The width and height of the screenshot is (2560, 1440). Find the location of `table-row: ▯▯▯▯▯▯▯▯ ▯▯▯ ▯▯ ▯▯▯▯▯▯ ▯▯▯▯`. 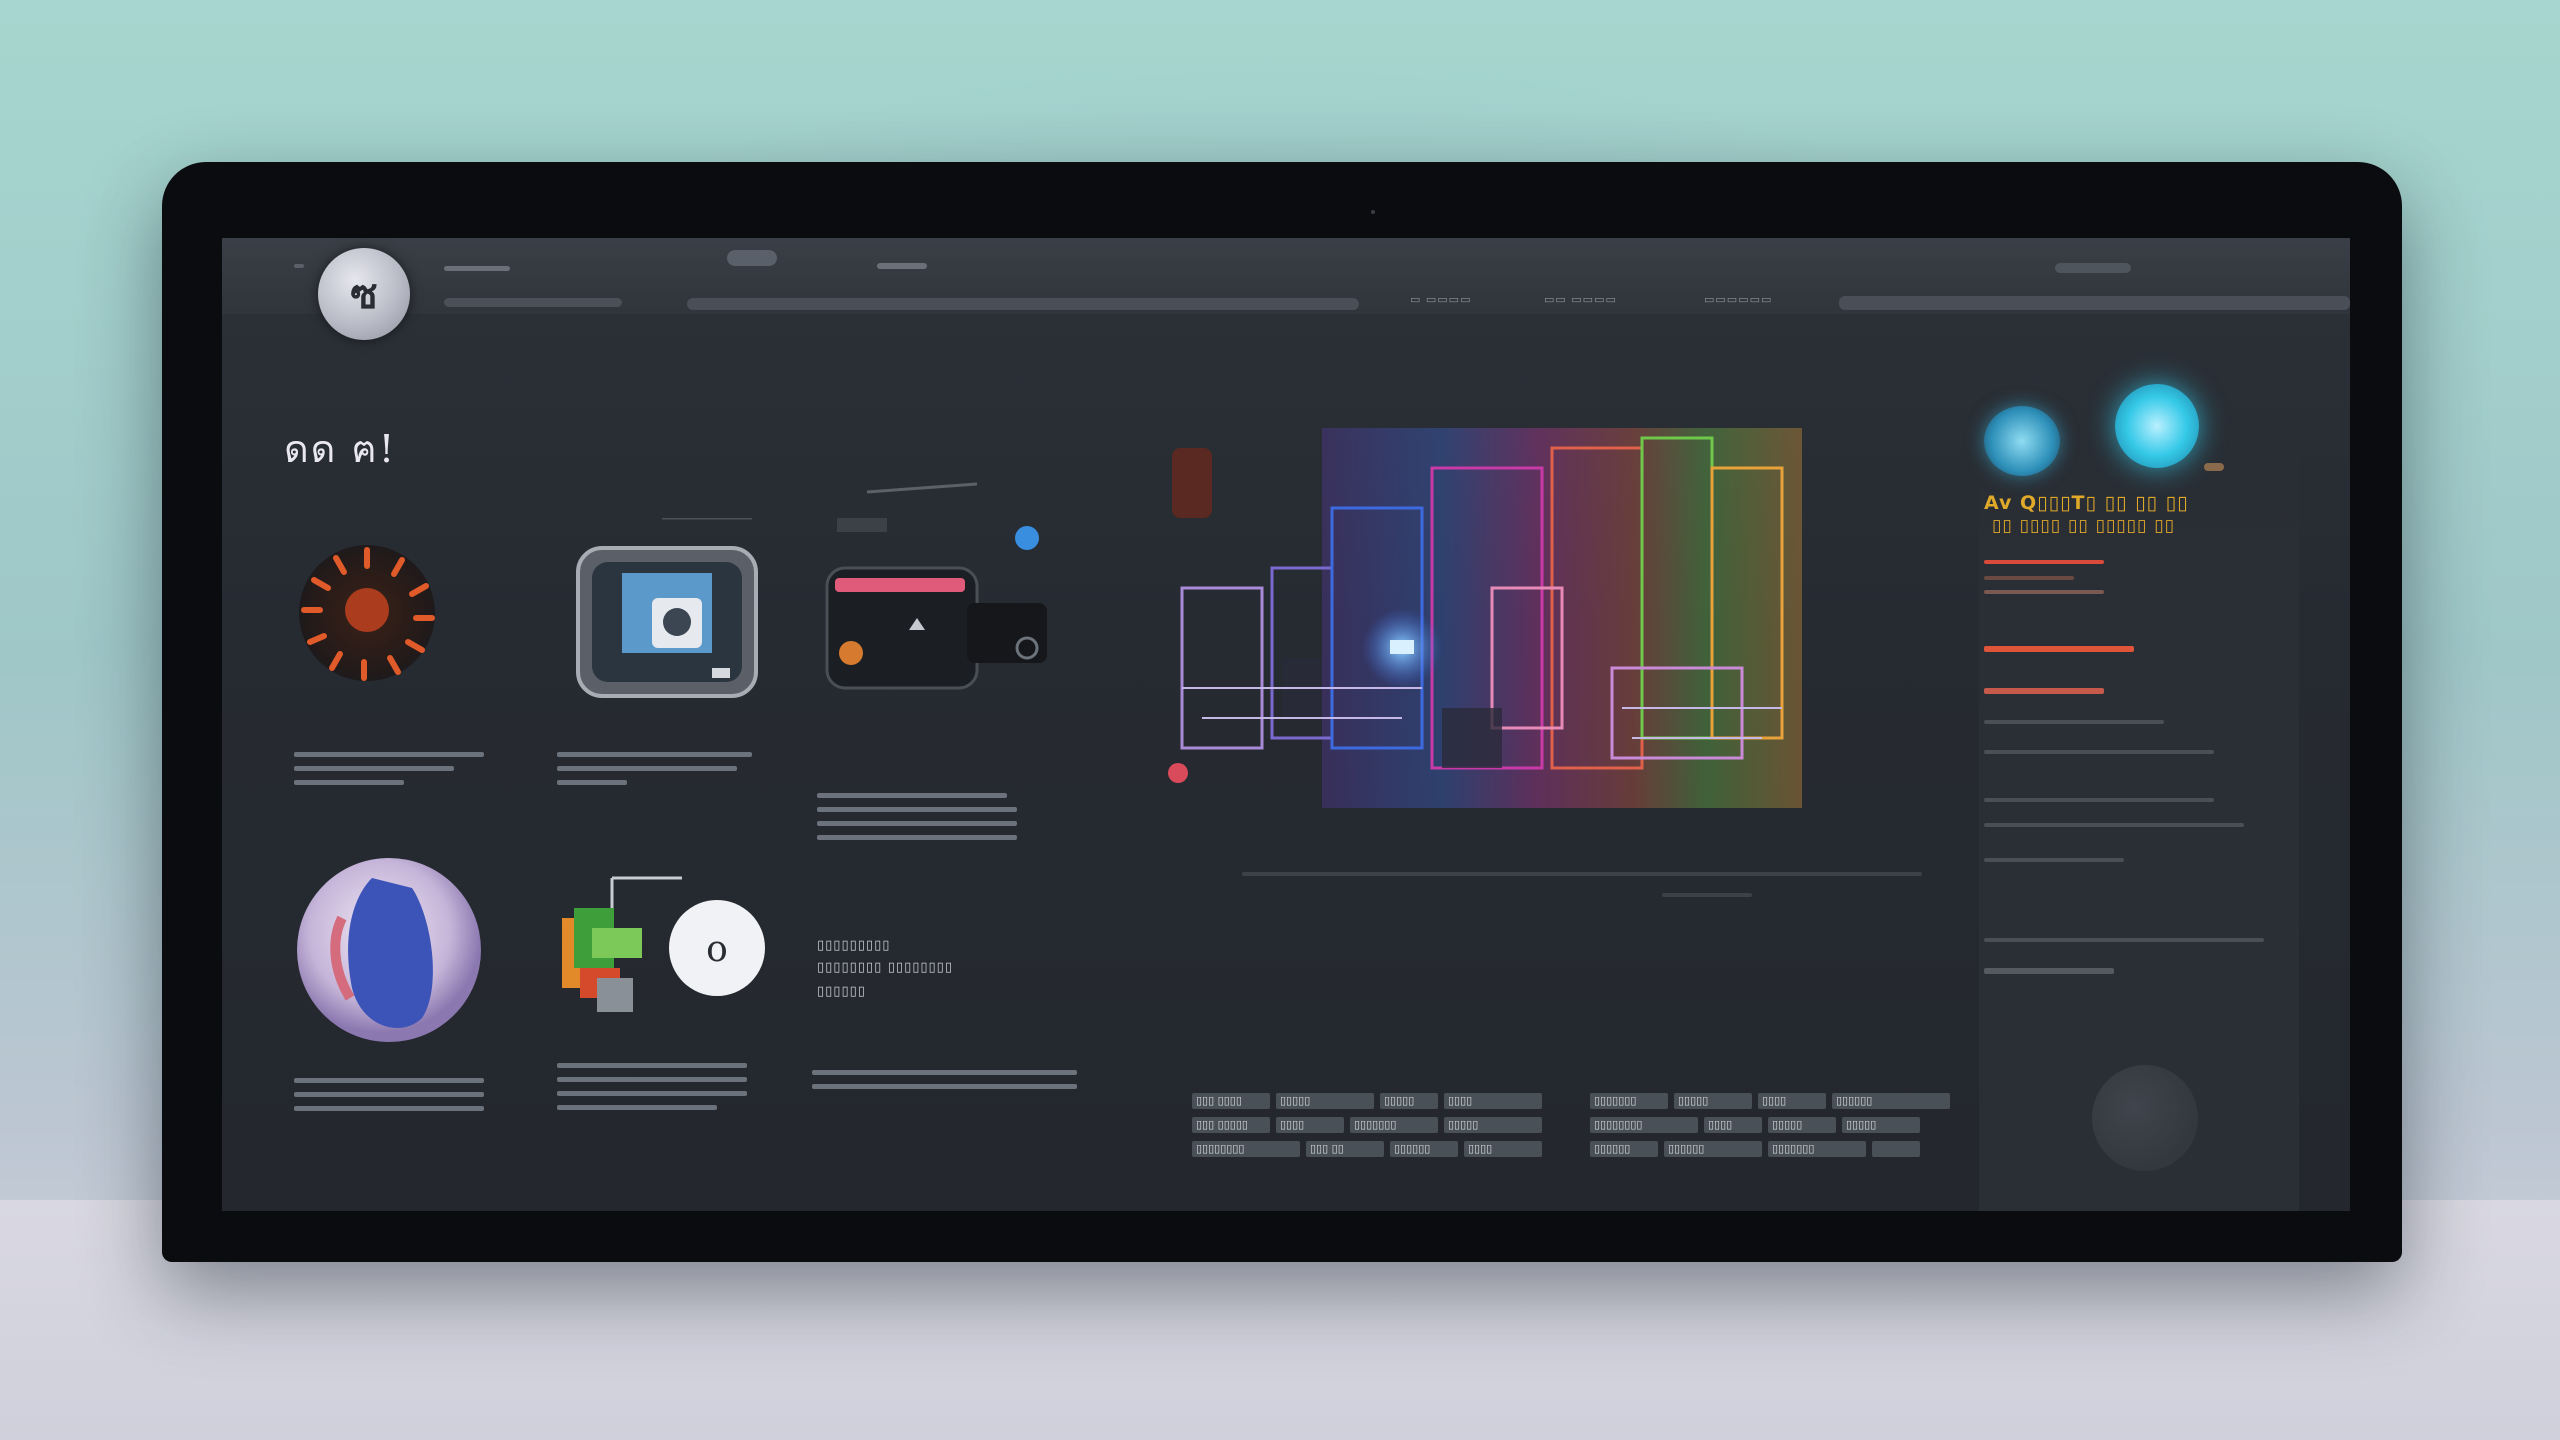

table-row: ▯▯▯▯▯▯▯▯ ▯▯▯ ▯▯ ▯▯▯▯▯▯ ▯▯▯▯ is located at coordinates (1367, 1149).